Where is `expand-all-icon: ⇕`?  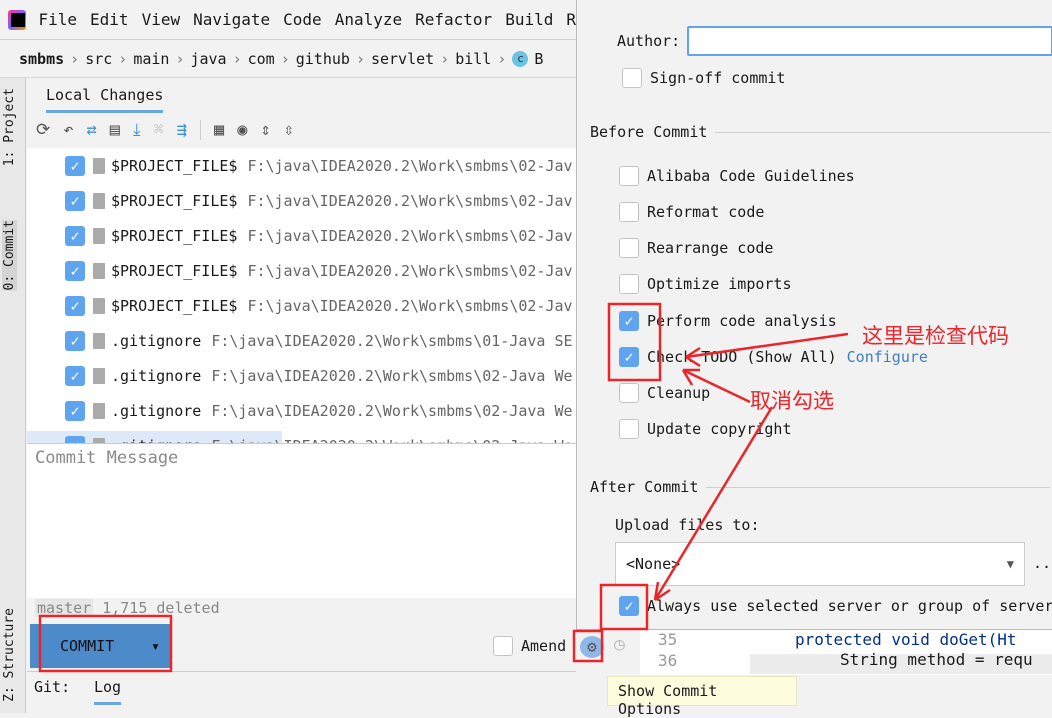 expand-all-icon: ⇕ is located at coordinates (266, 130).